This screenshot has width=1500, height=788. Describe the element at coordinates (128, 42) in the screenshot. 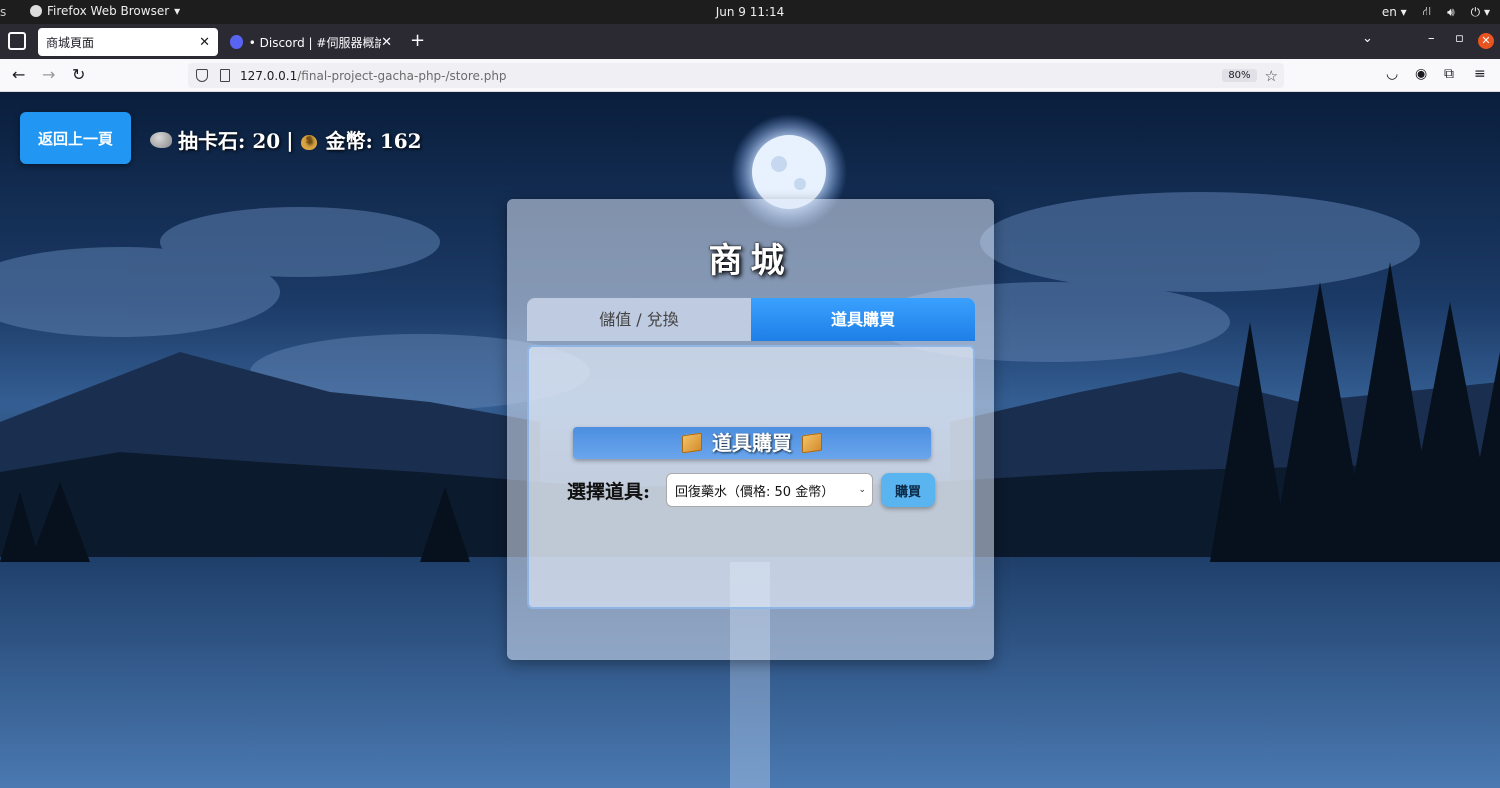

I see `tab-store: 商城頁面 ✕` at that location.